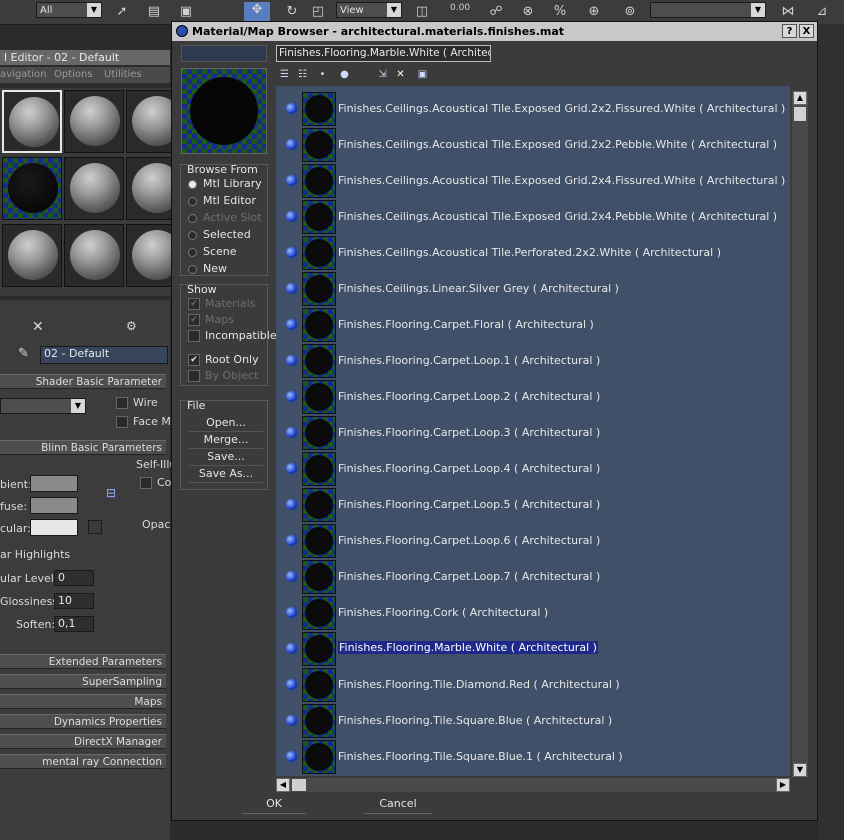 The width and height of the screenshot is (844, 840). What do you see at coordinates (322, 74) in the screenshot?
I see `view-small-icons-icon: •` at bounding box center [322, 74].